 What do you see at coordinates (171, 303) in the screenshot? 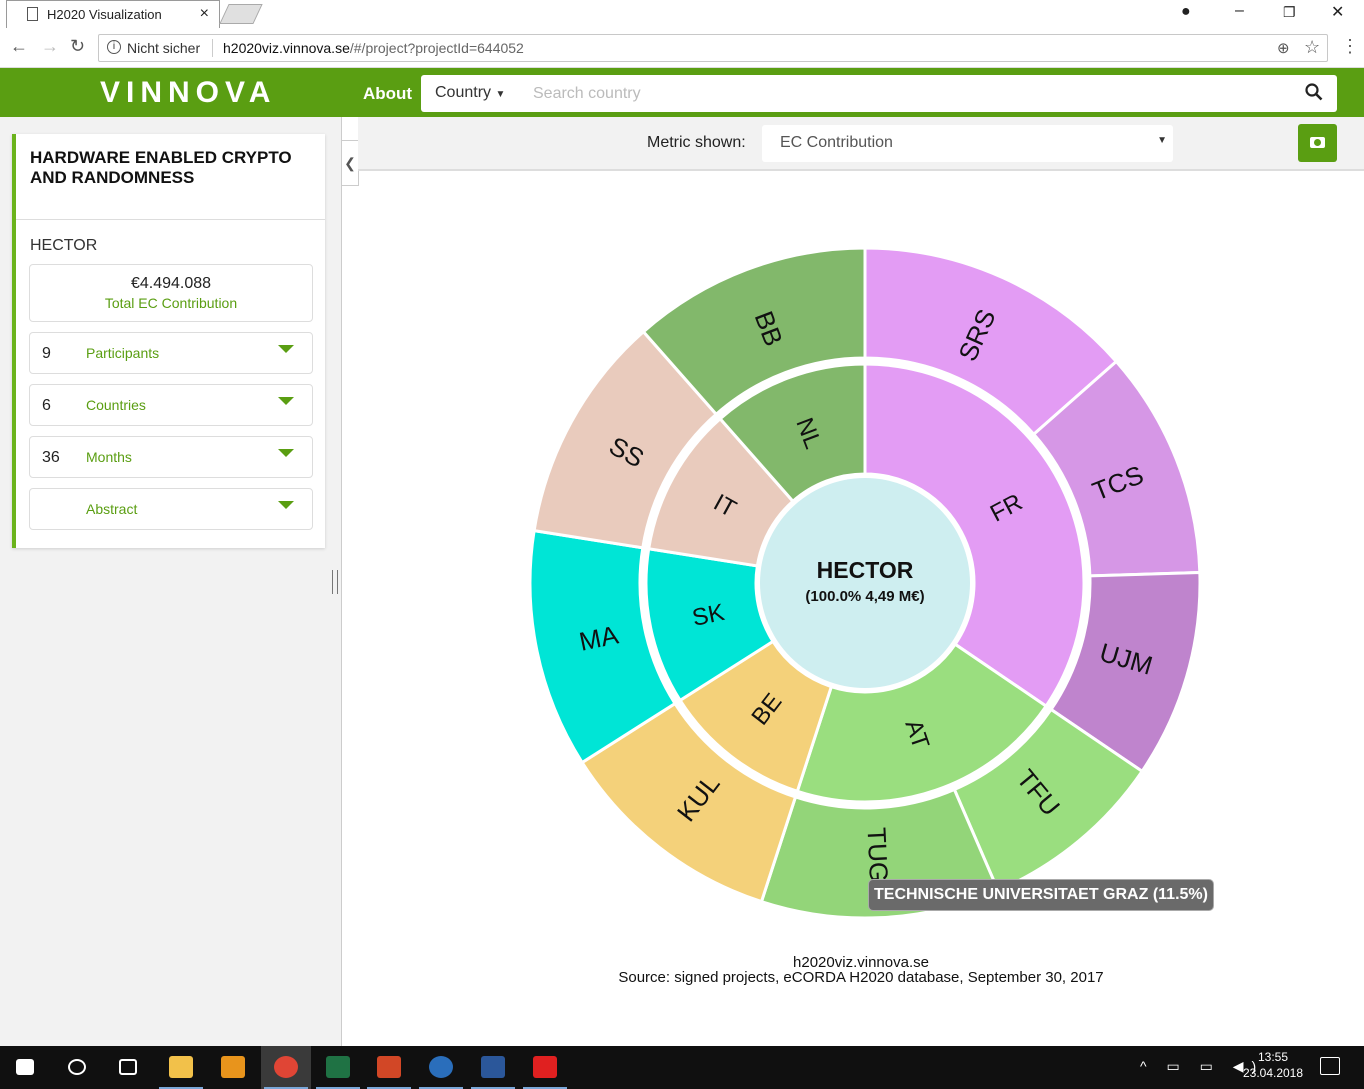
I see `total-contribution-label: Total EC Contribution` at bounding box center [171, 303].